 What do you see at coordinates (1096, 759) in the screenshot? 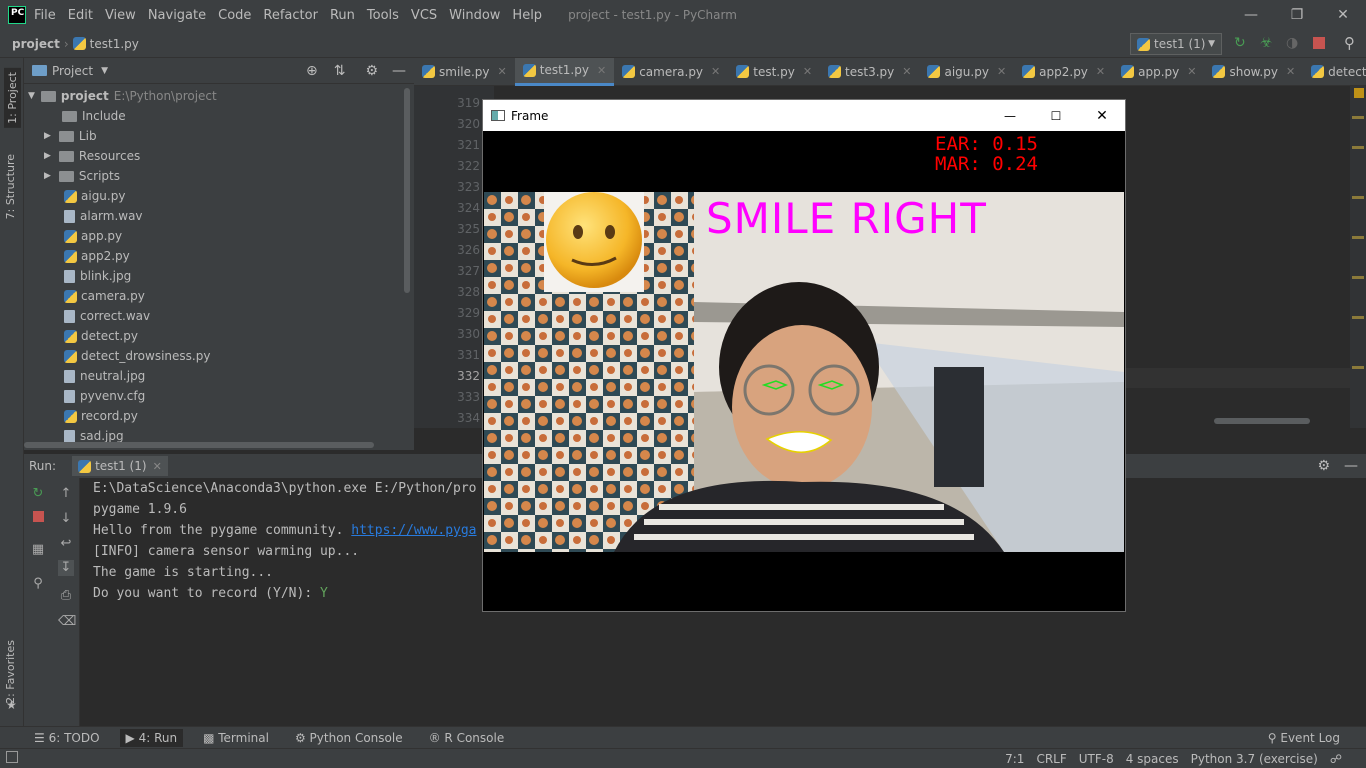
I see `file-encoding: UTF-8` at bounding box center [1096, 759].